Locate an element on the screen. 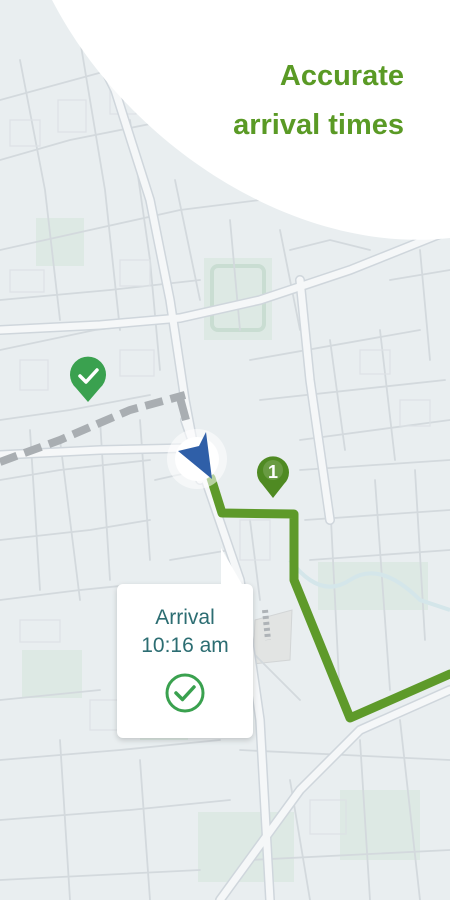 The image size is (450, 900). arrival-callout: Arrival 10:16 am is located at coordinates (185, 643).